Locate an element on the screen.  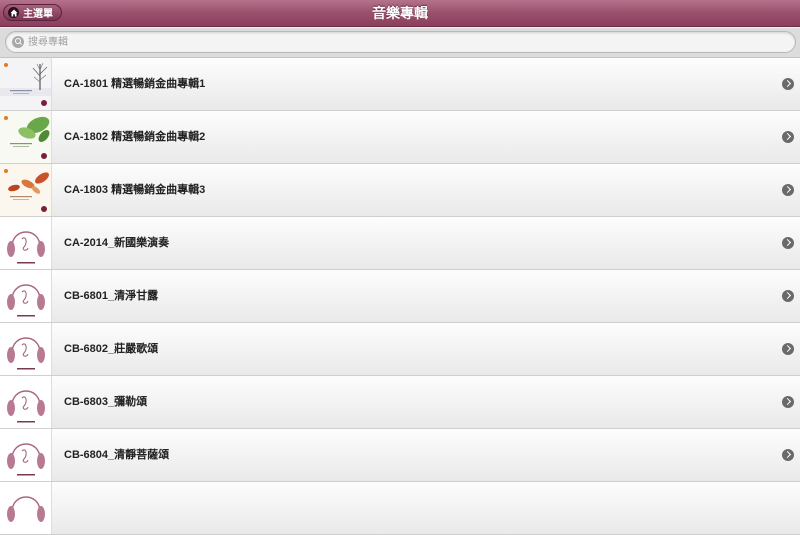
home-icon is located at coordinates (13, 12).